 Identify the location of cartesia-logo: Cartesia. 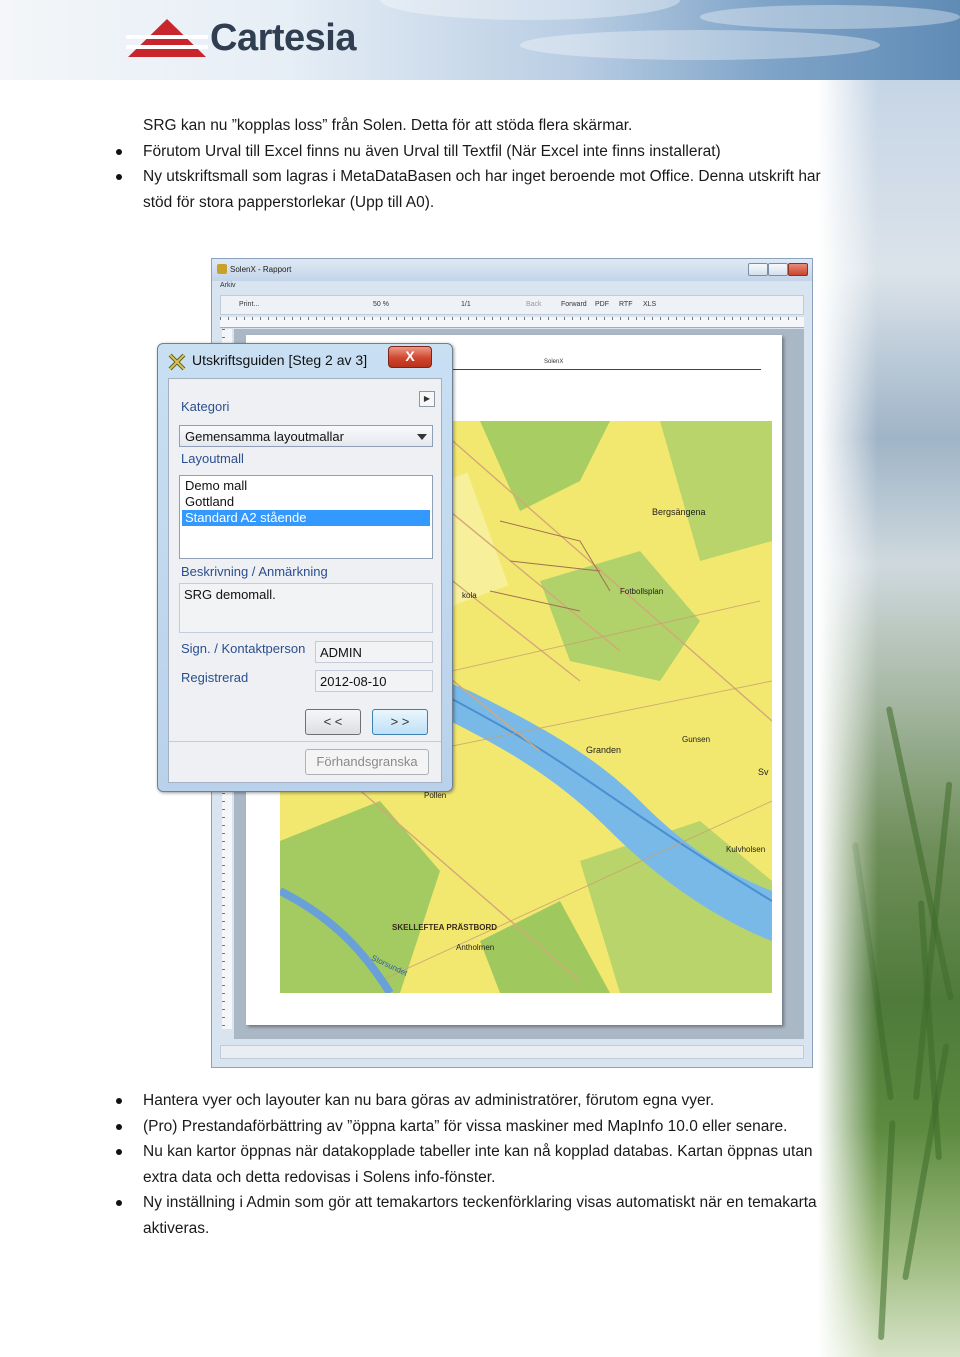
(241, 38).